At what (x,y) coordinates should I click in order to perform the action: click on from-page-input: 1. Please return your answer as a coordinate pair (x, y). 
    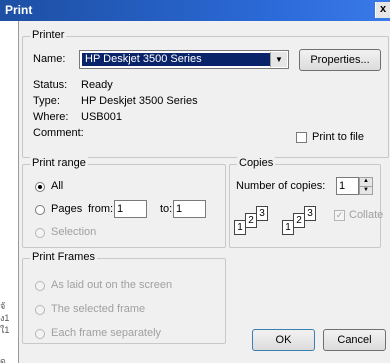
    Looking at the image, I should click on (130, 209).